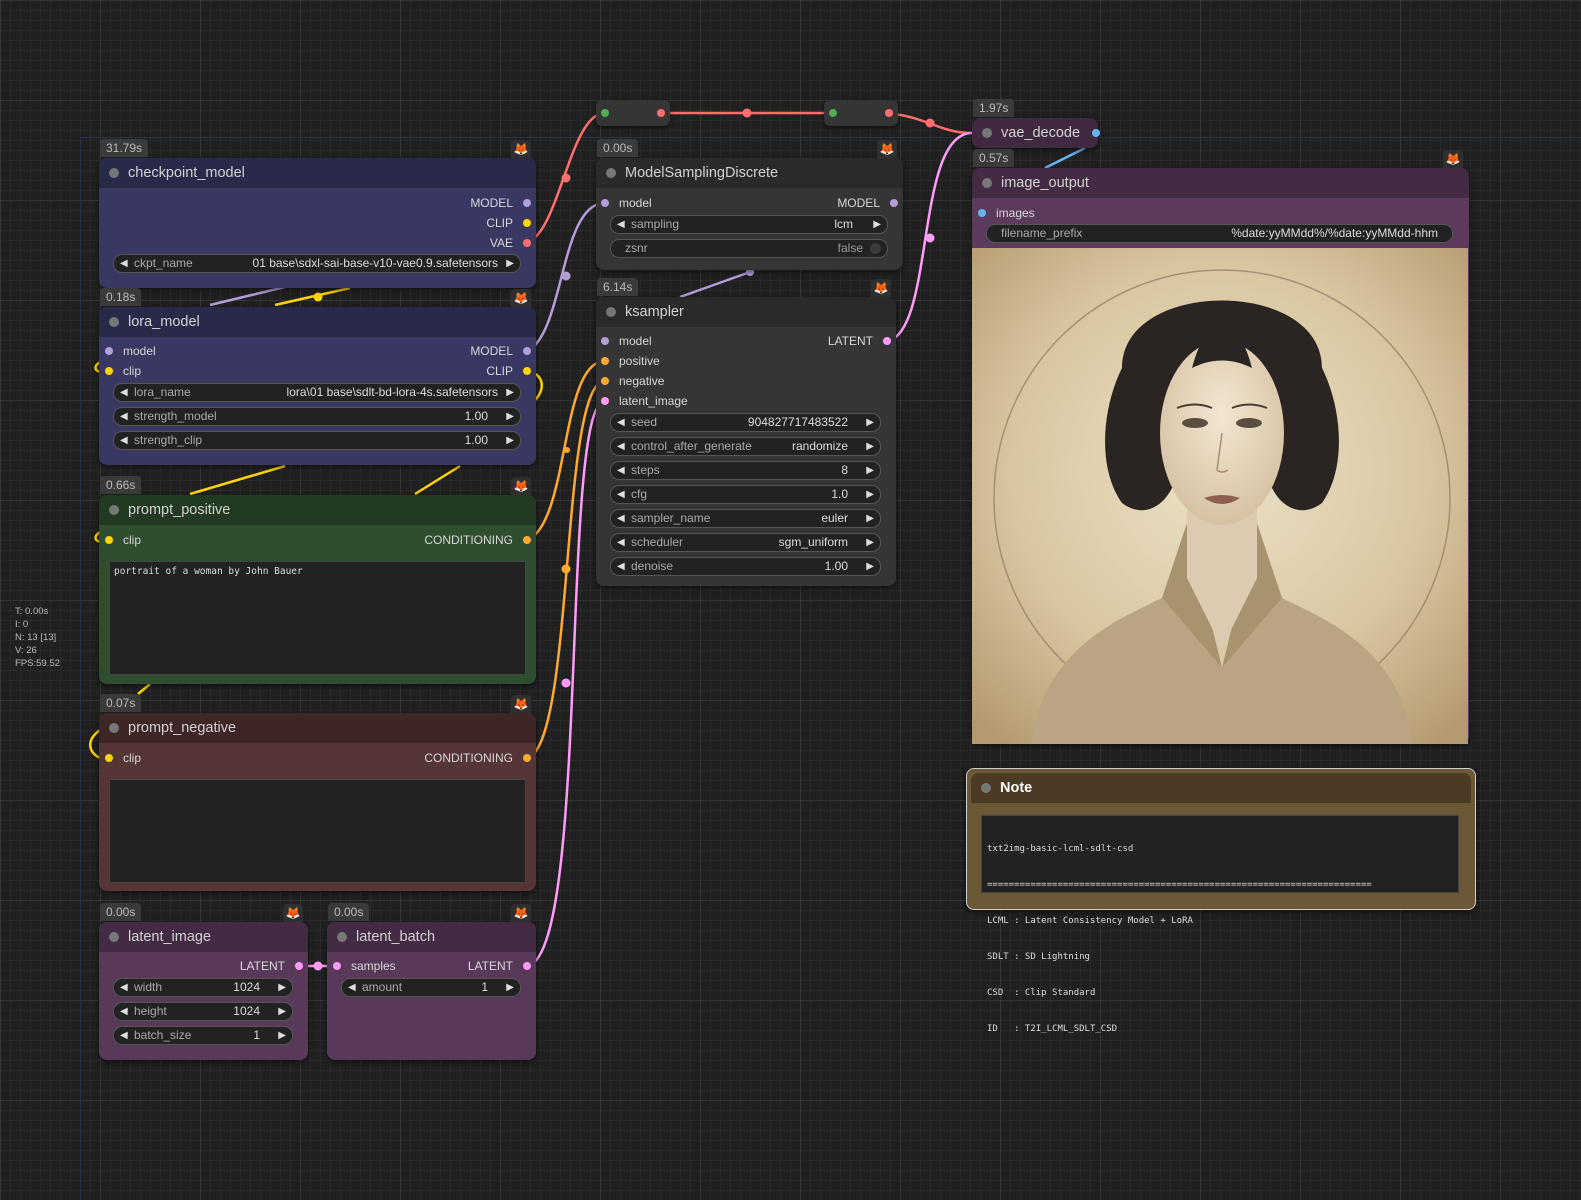 This screenshot has width=1581, height=1200. What do you see at coordinates (745, 566) in the screenshot?
I see `denoise-number: ◀ denoise 1.00 ▶` at bounding box center [745, 566].